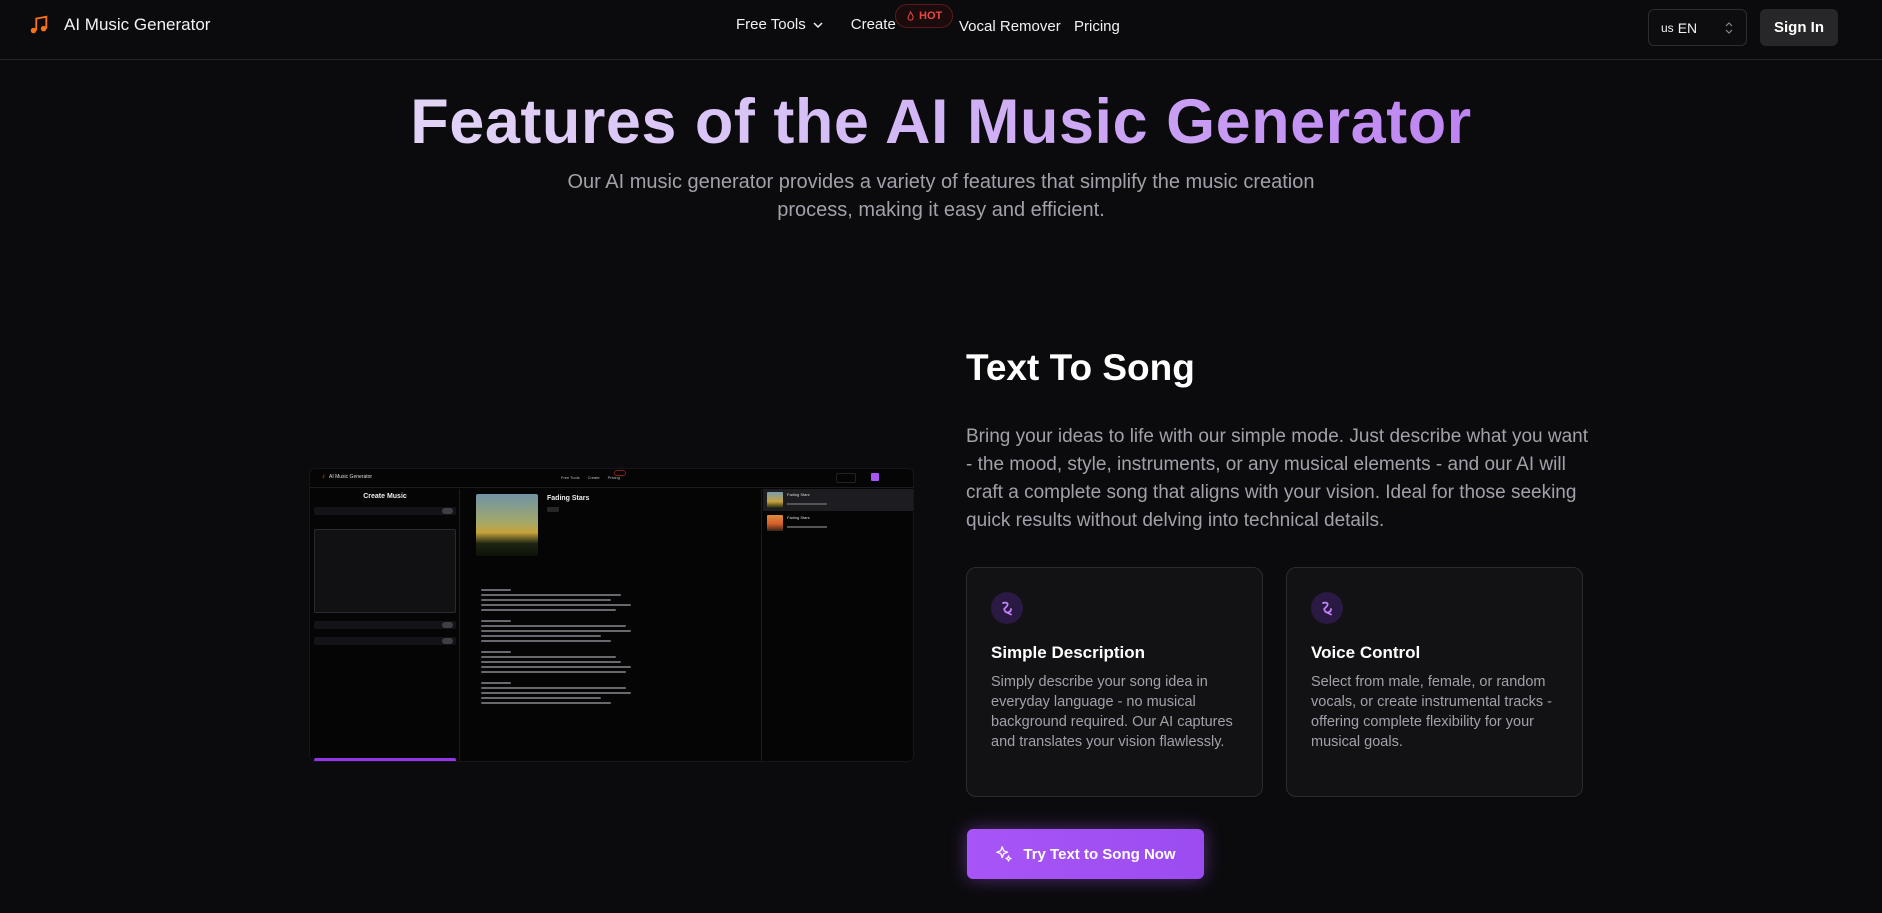  Describe the element at coordinates (941, 122) in the screenshot. I see `page-title: Features of the AI Music Generator` at that location.